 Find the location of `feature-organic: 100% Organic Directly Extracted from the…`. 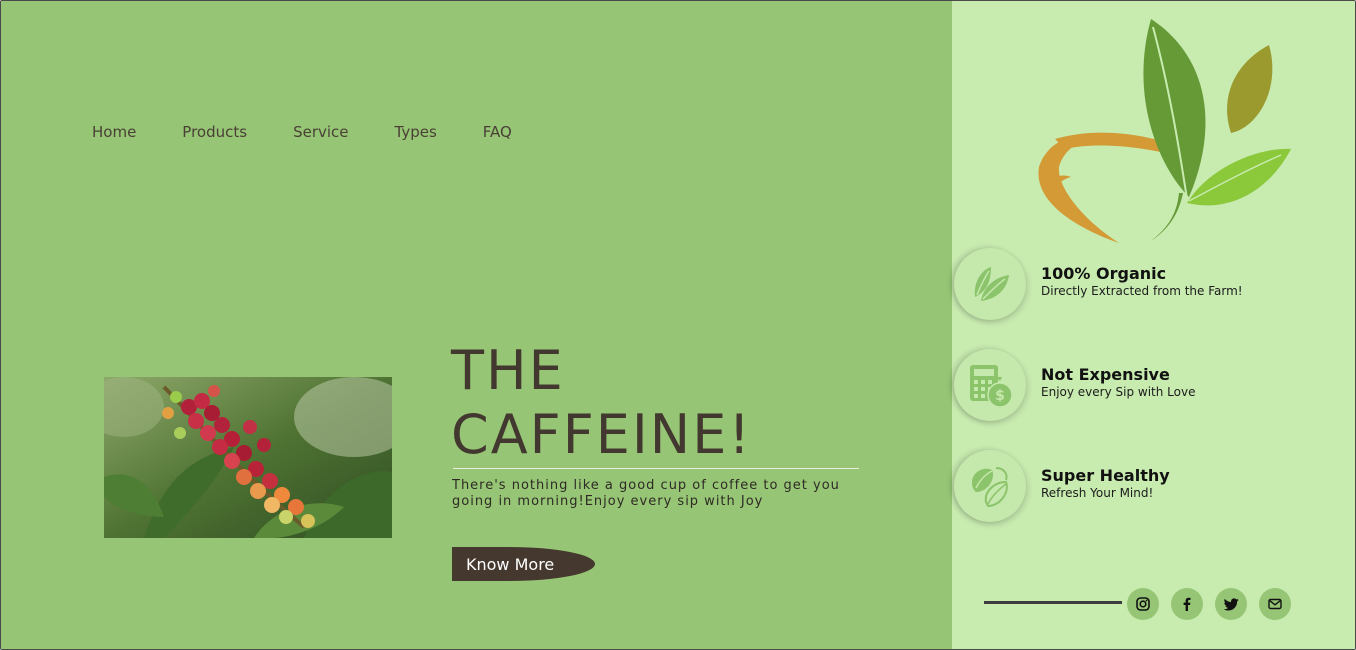

feature-organic: 100% Organic Directly Extracted from the… is located at coordinates (1154, 284).